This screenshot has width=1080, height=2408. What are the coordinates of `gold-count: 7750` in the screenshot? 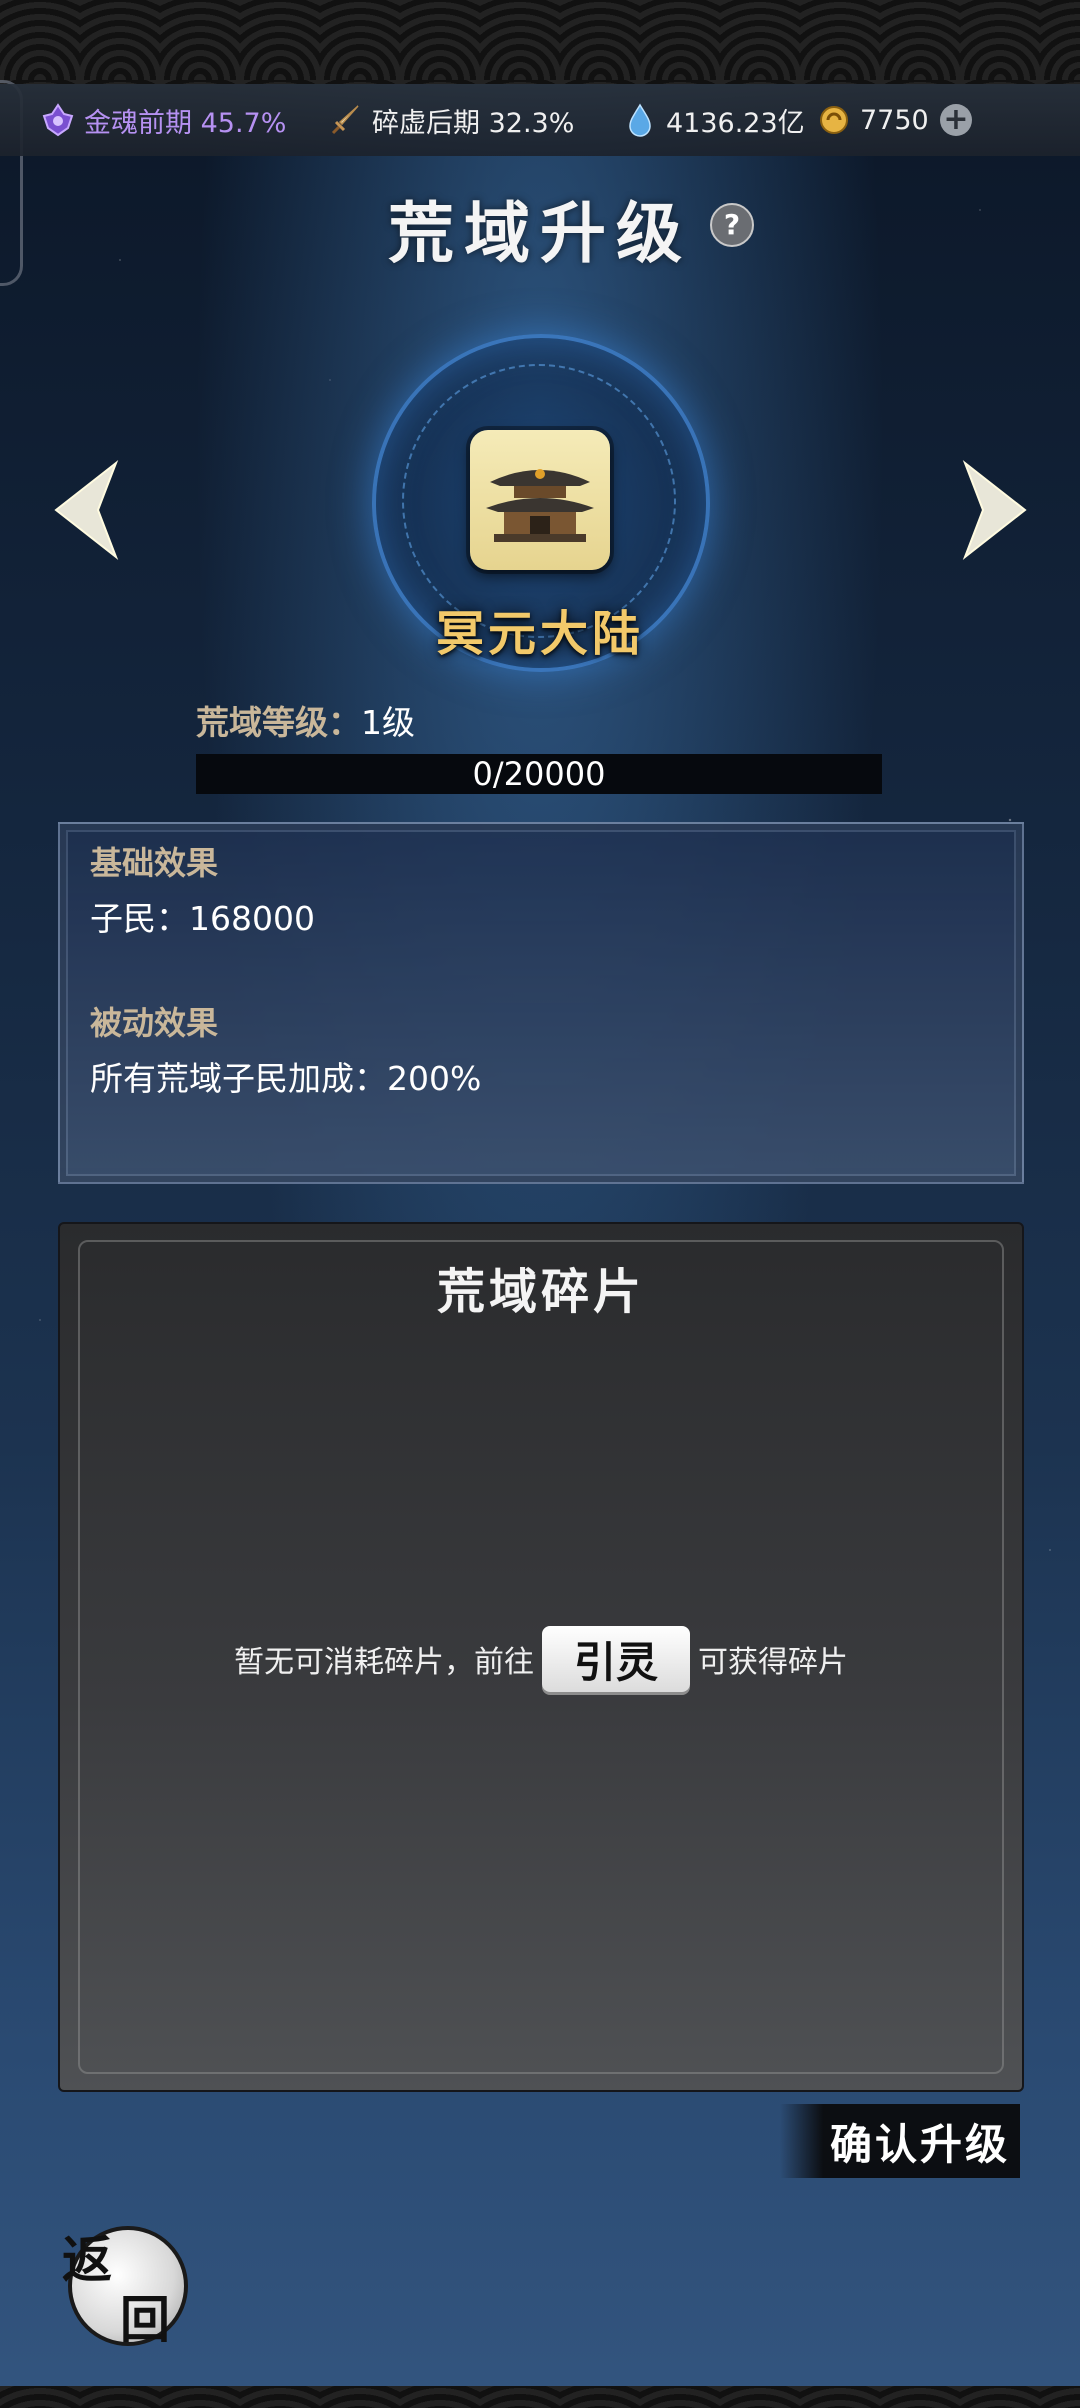 It's located at (872, 120).